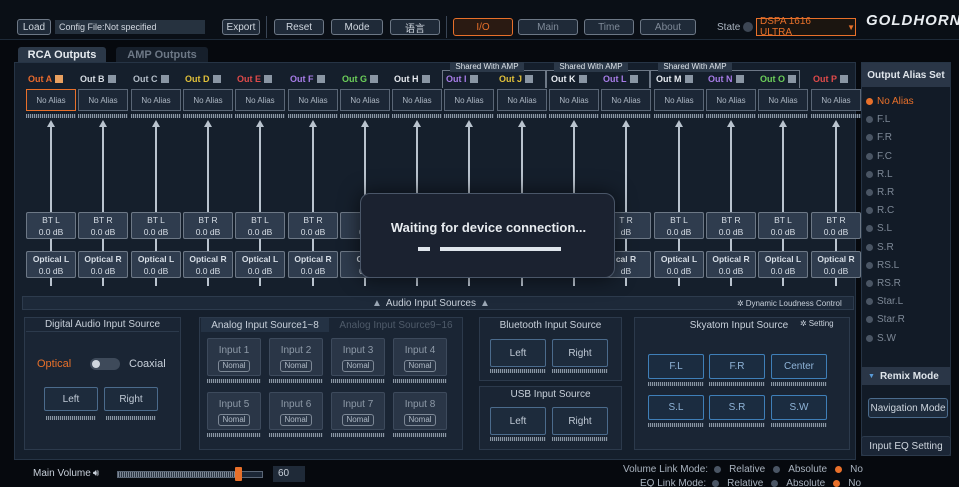 The width and height of the screenshot is (959, 487). What do you see at coordinates (254, 79) in the screenshot?
I see `output-header: Out E` at bounding box center [254, 79].